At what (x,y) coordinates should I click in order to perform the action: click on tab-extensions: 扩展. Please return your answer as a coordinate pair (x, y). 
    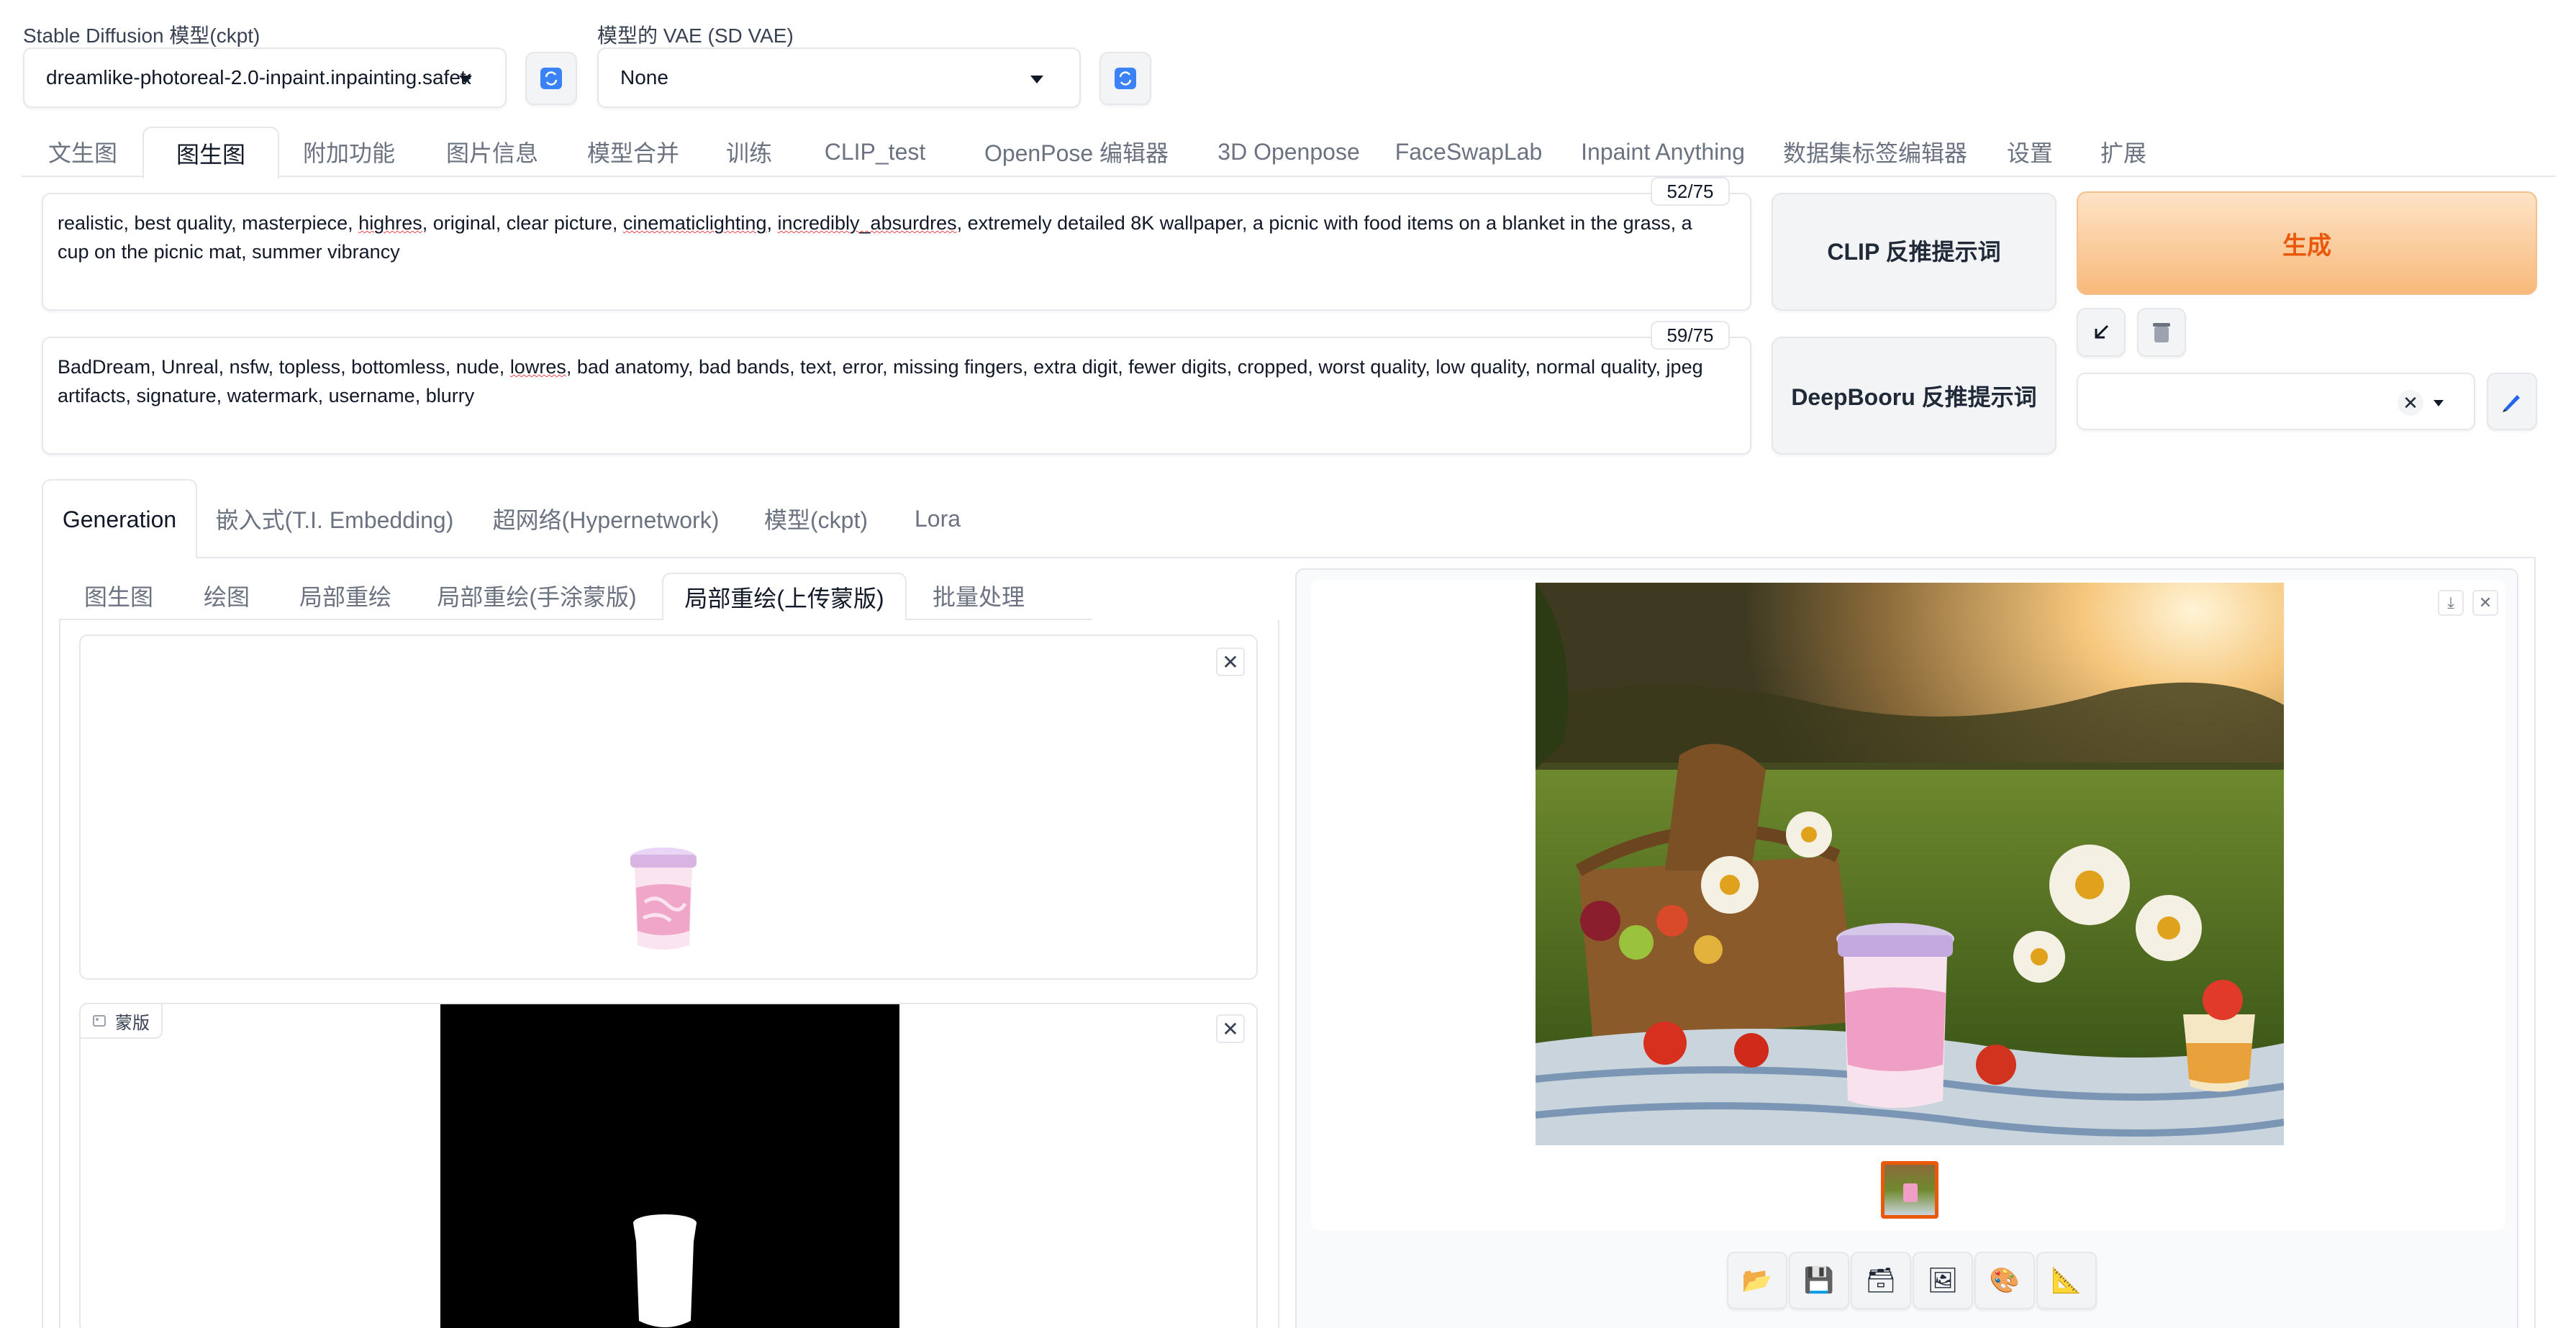
    Looking at the image, I should click on (2123, 152).